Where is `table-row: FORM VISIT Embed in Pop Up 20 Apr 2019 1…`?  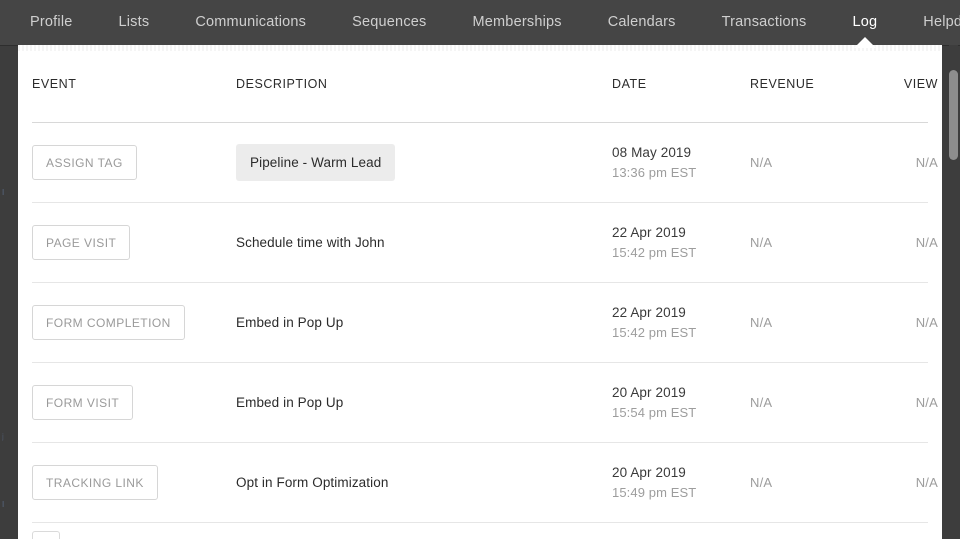 table-row: FORM VISIT Embed in Pop Up 20 Apr 2019 1… is located at coordinates (480, 402).